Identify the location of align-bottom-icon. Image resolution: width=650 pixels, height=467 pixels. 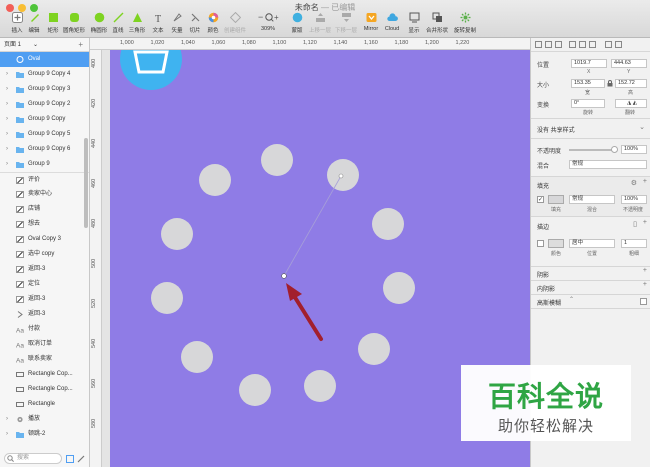
(592, 44).